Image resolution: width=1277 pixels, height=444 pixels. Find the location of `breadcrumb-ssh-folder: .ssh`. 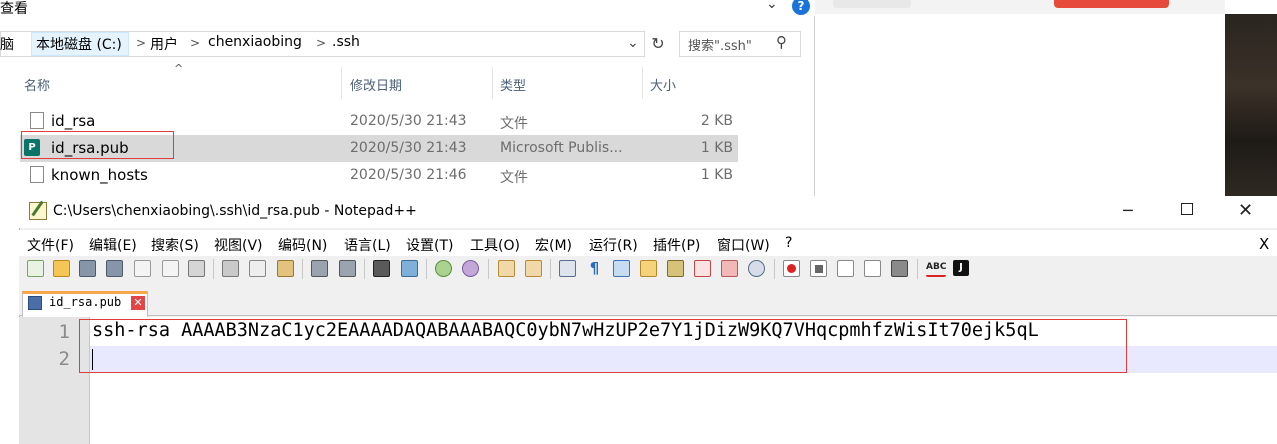

breadcrumb-ssh-folder: .ssh is located at coordinates (346, 42).